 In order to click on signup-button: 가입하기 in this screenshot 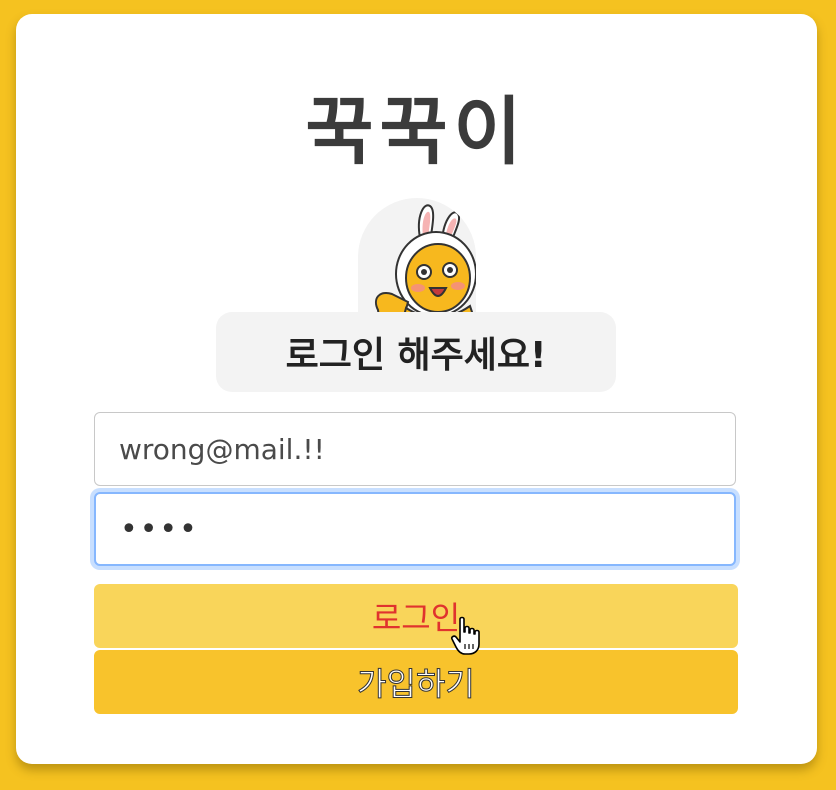, I will do `click(416, 682)`.